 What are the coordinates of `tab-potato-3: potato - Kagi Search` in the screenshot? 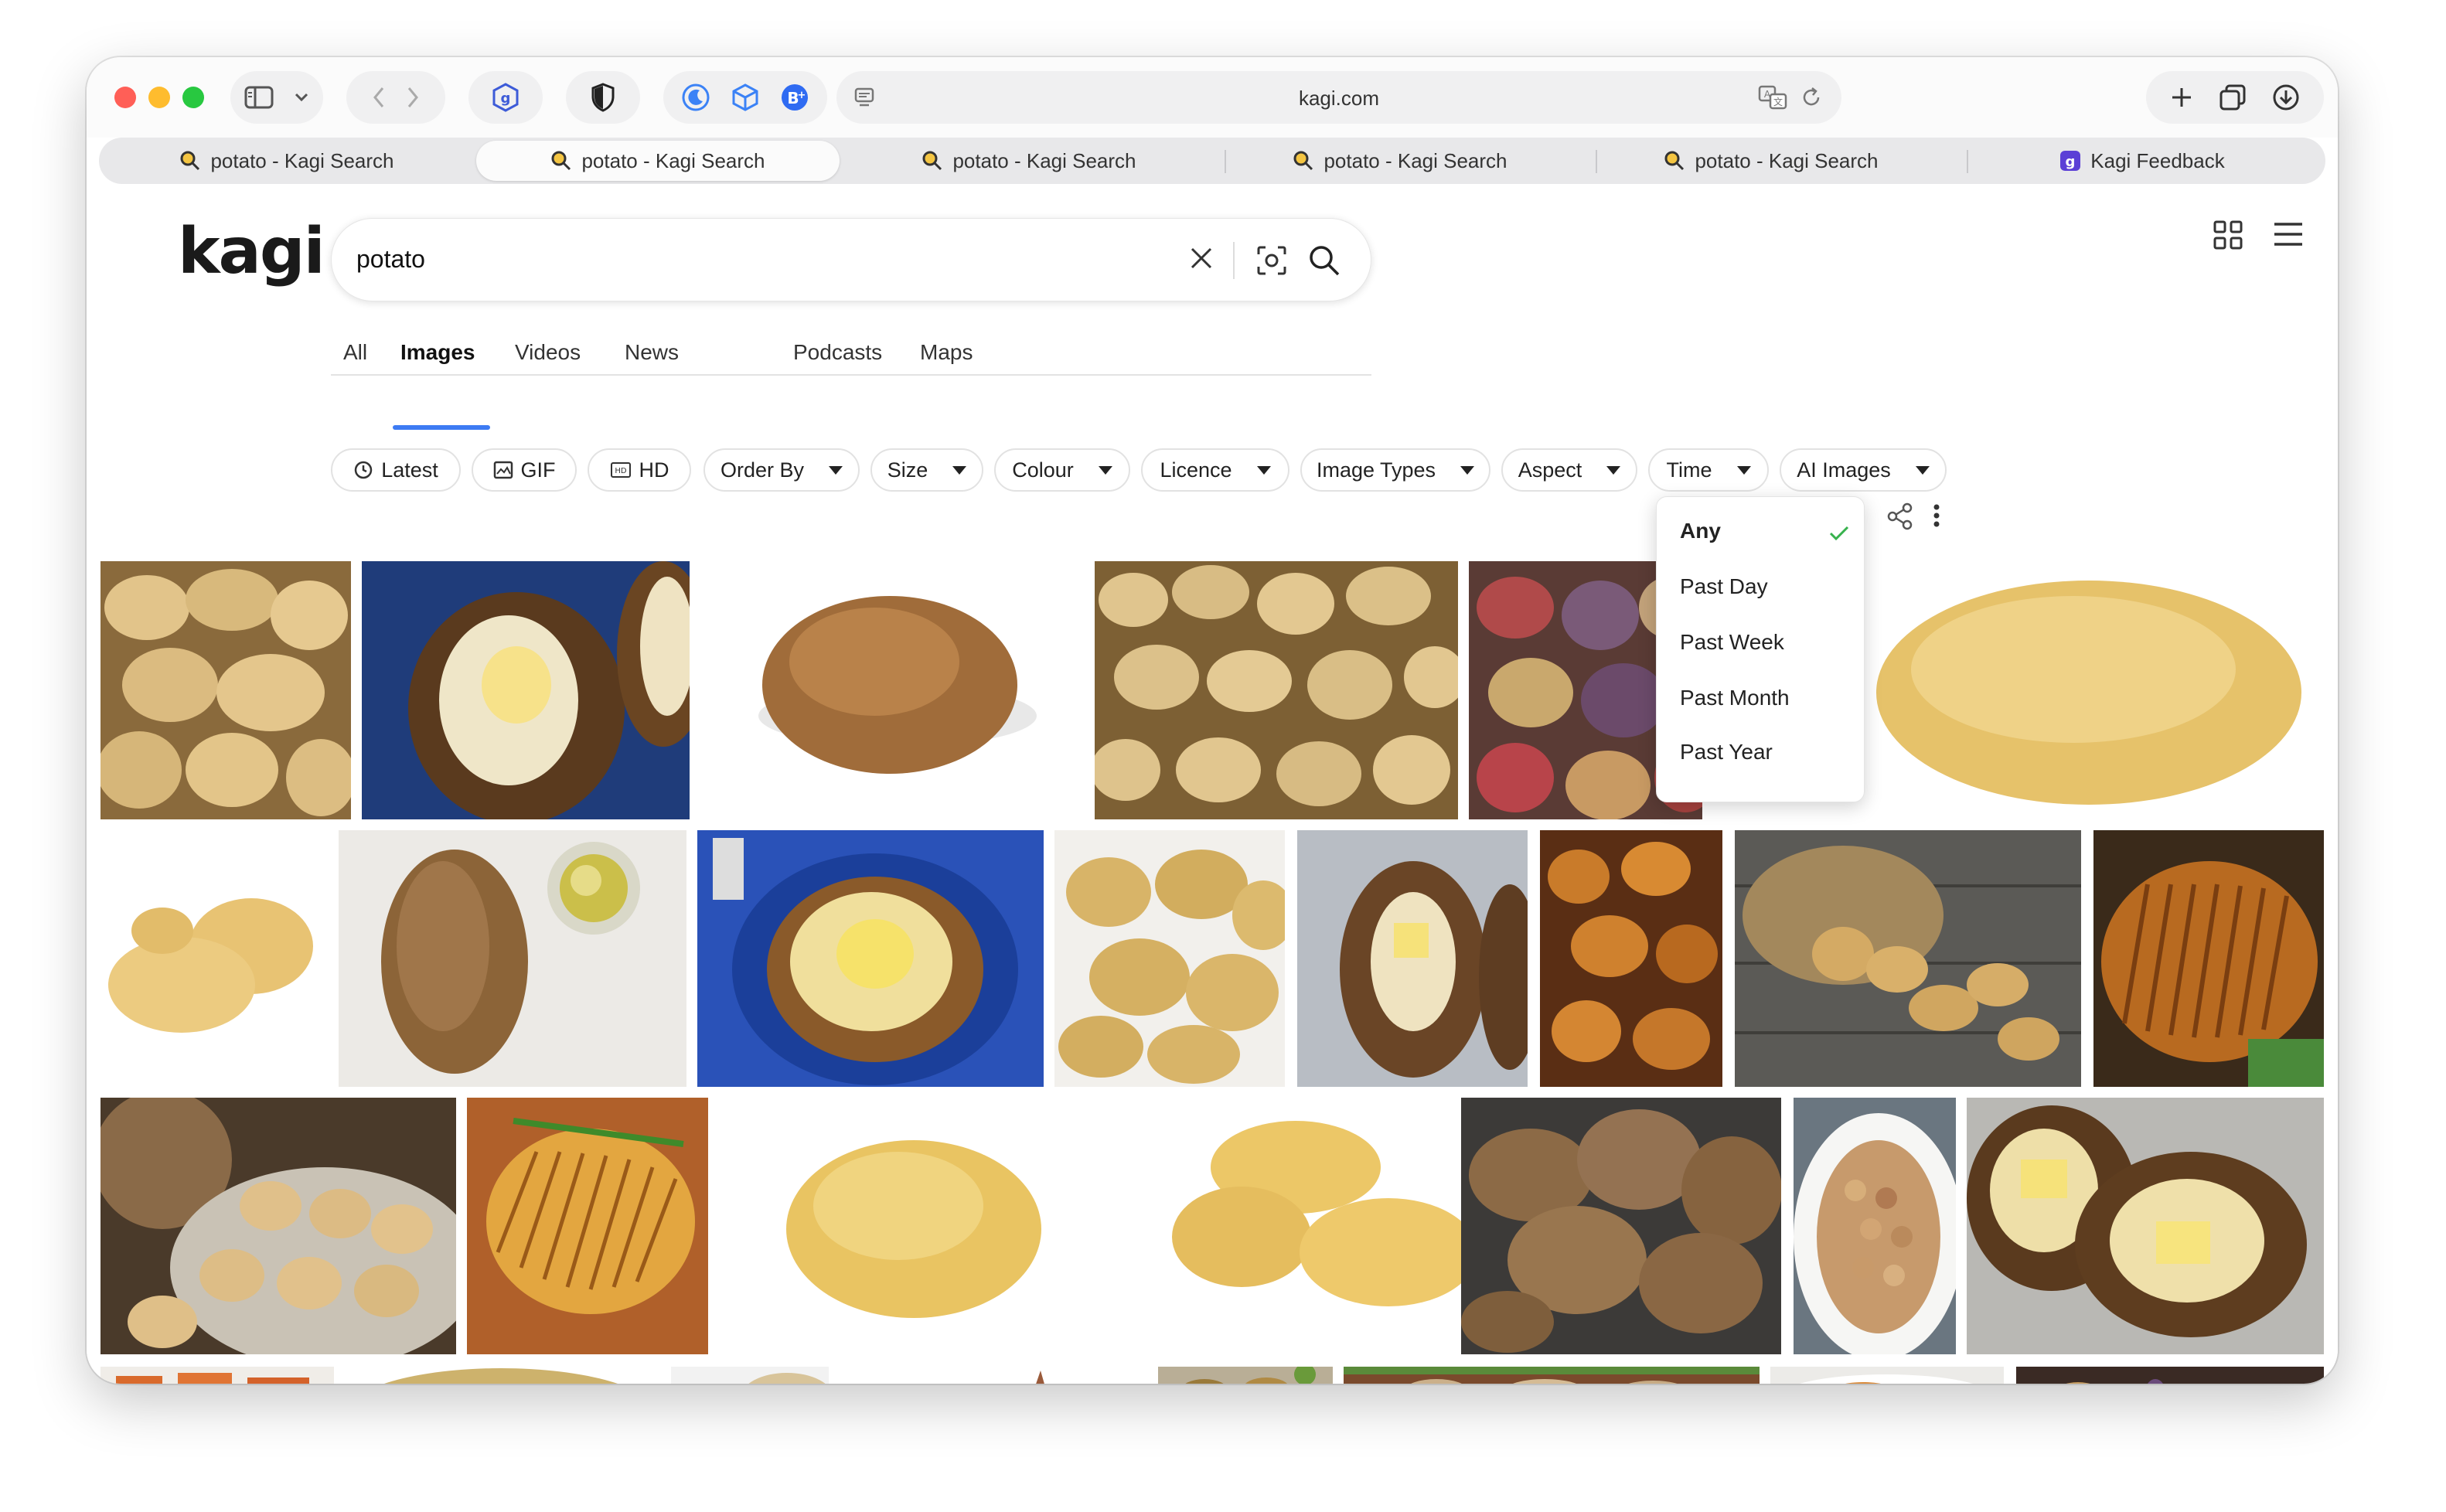 It's located at (1029, 161).